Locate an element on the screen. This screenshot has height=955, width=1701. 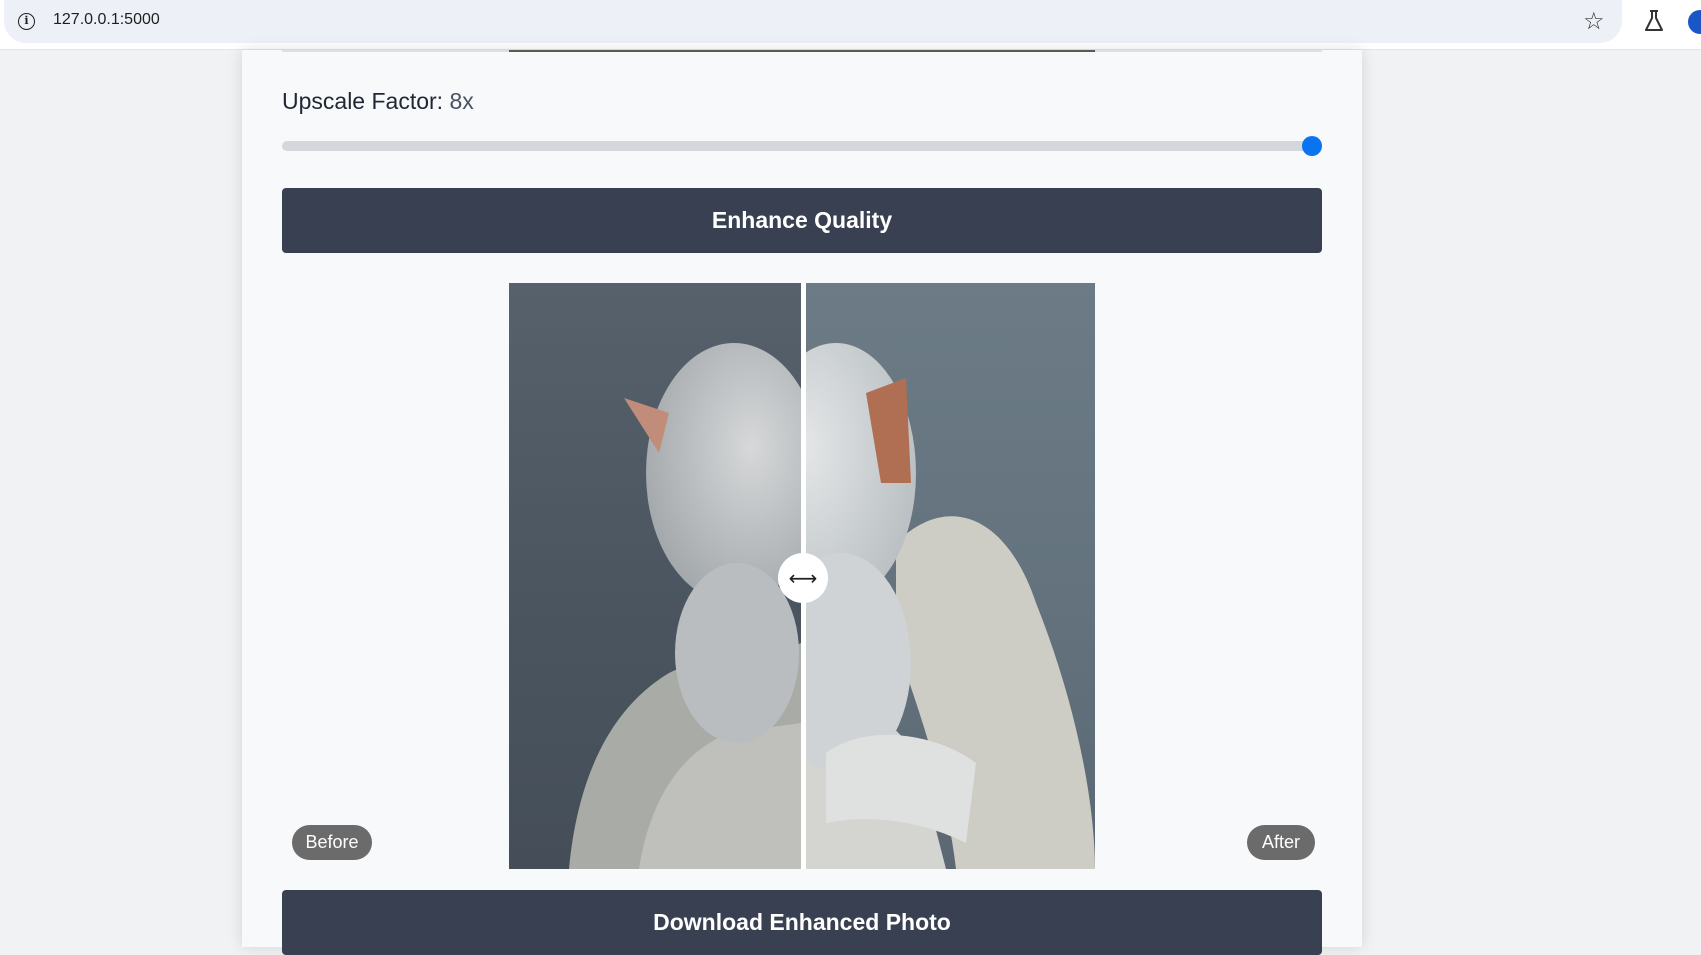
comparison-handle: ⟷ is located at coordinates (803, 578).